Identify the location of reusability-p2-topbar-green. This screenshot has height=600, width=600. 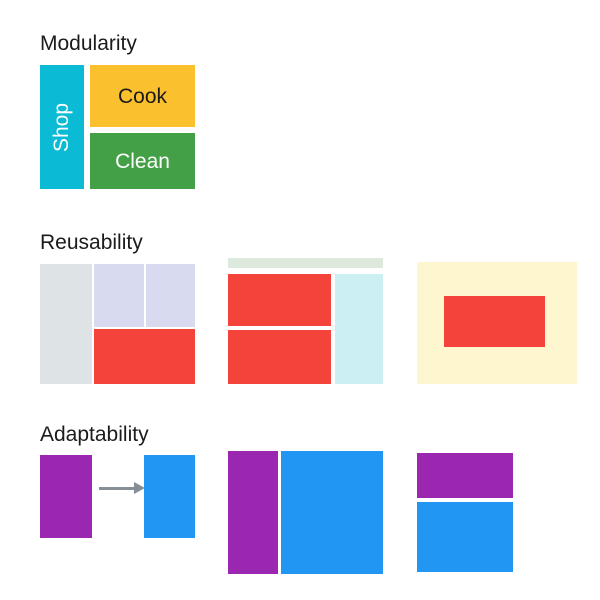
(305, 263).